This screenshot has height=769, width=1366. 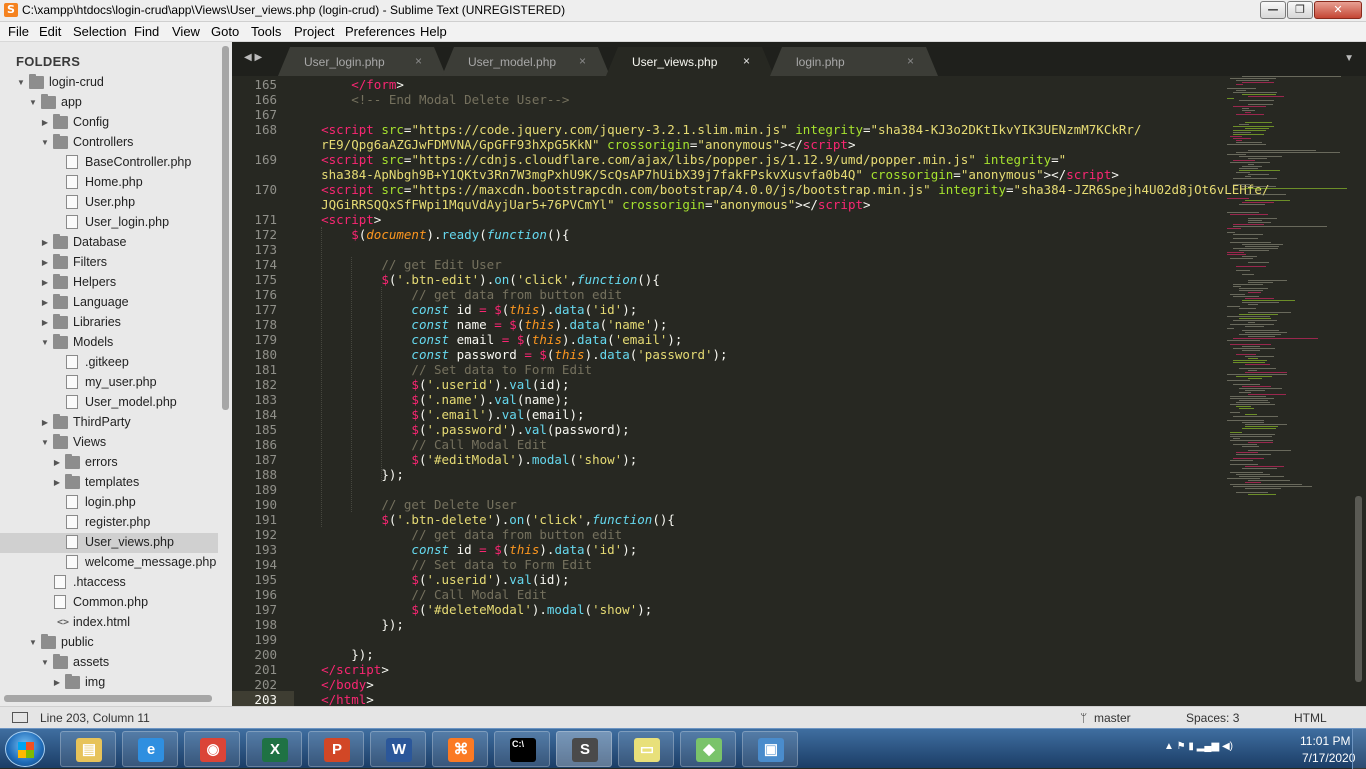 What do you see at coordinates (770, 749) in the screenshot?
I see `taskbar-photos: ▣` at bounding box center [770, 749].